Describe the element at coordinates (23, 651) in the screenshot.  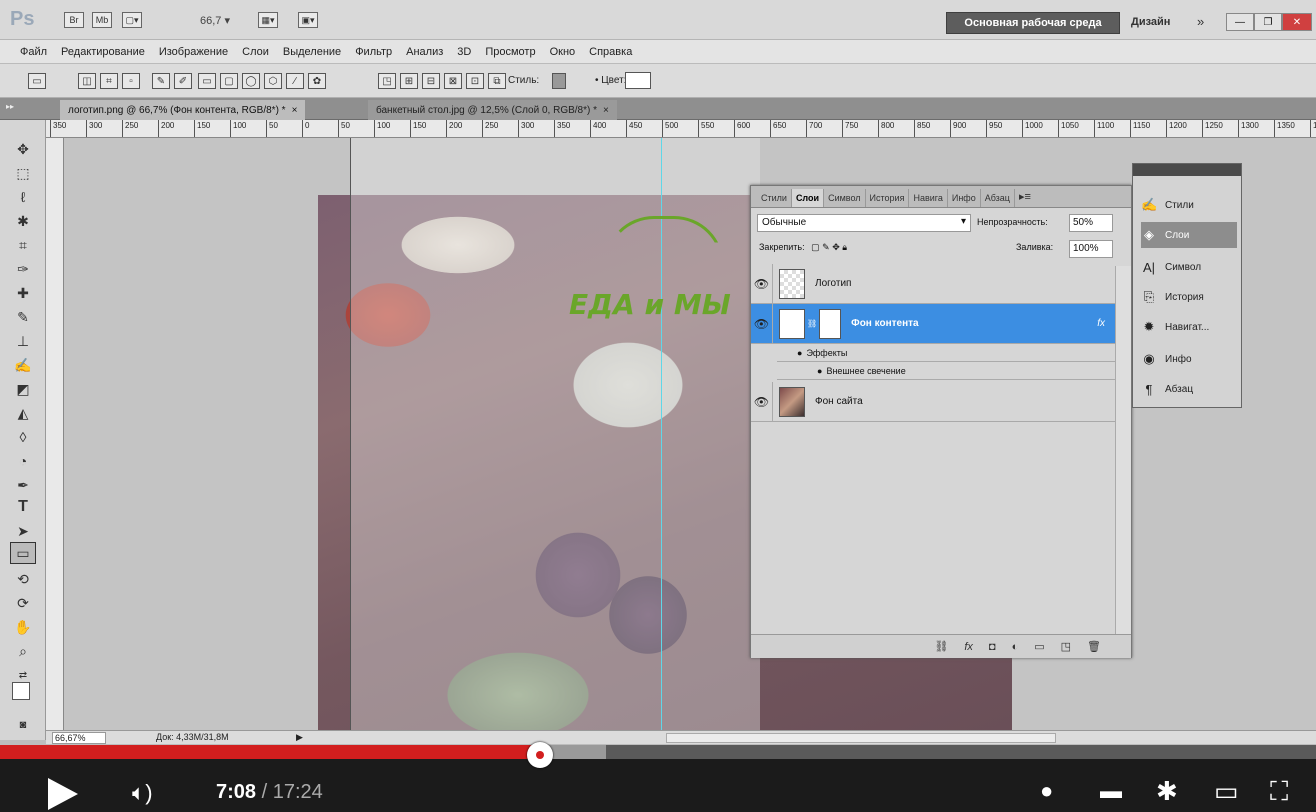
I see `zoom-tool-icon: ⌕` at that location.